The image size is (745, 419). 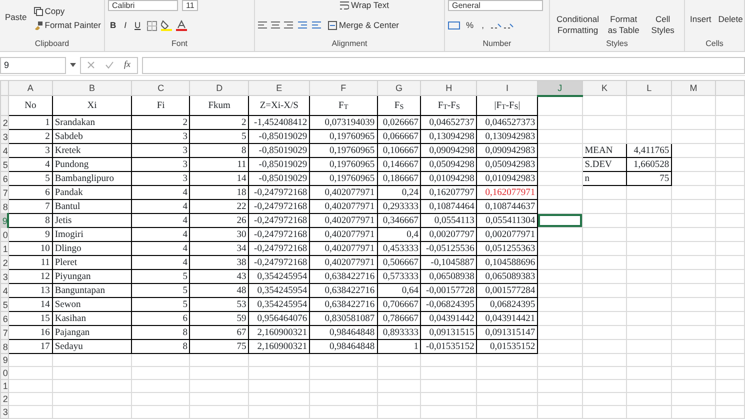 What do you see at coordinates (399, 291) in the screenshot?
I see `table-cell: 0,64` at bounding box center [399, 291].